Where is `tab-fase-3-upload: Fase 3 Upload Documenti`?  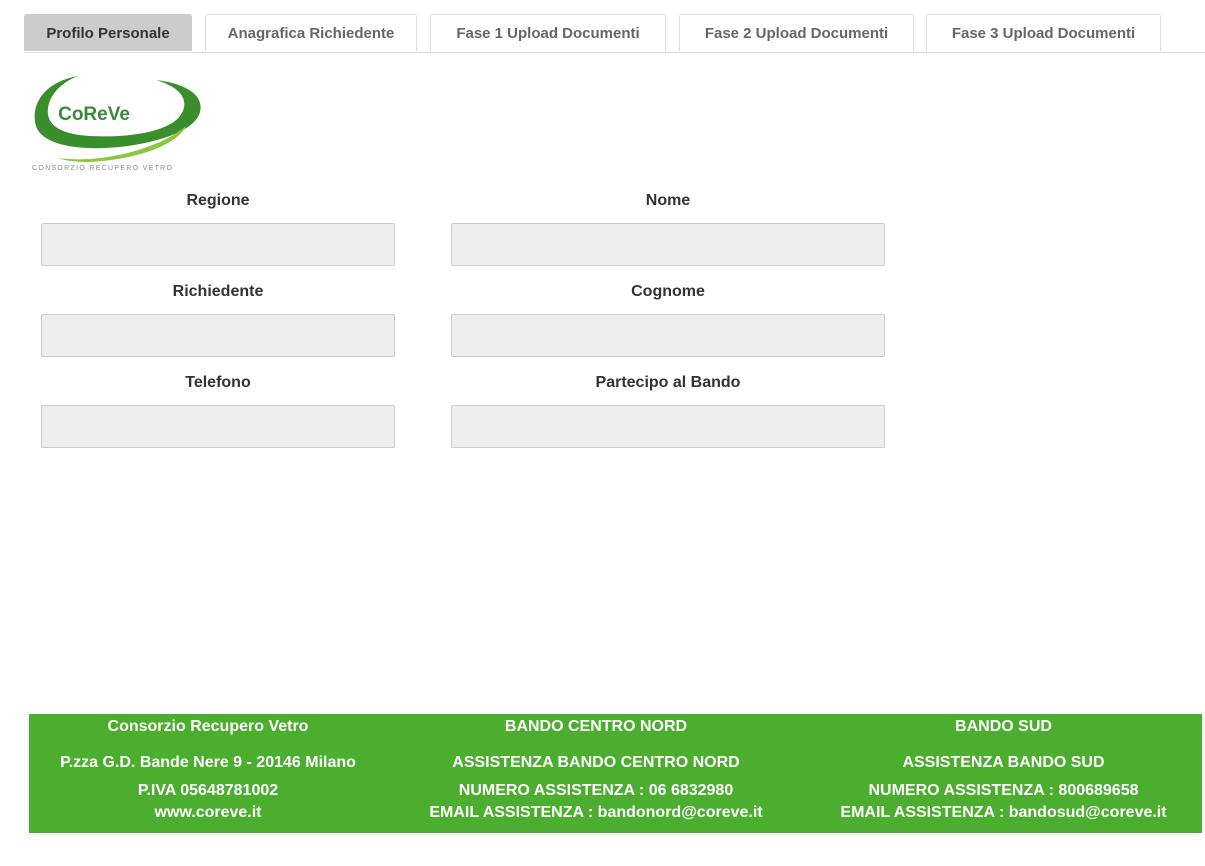
tab-fase-3-upload: Fase 3 Upload Documenti is located at coordinates (1043, 32).